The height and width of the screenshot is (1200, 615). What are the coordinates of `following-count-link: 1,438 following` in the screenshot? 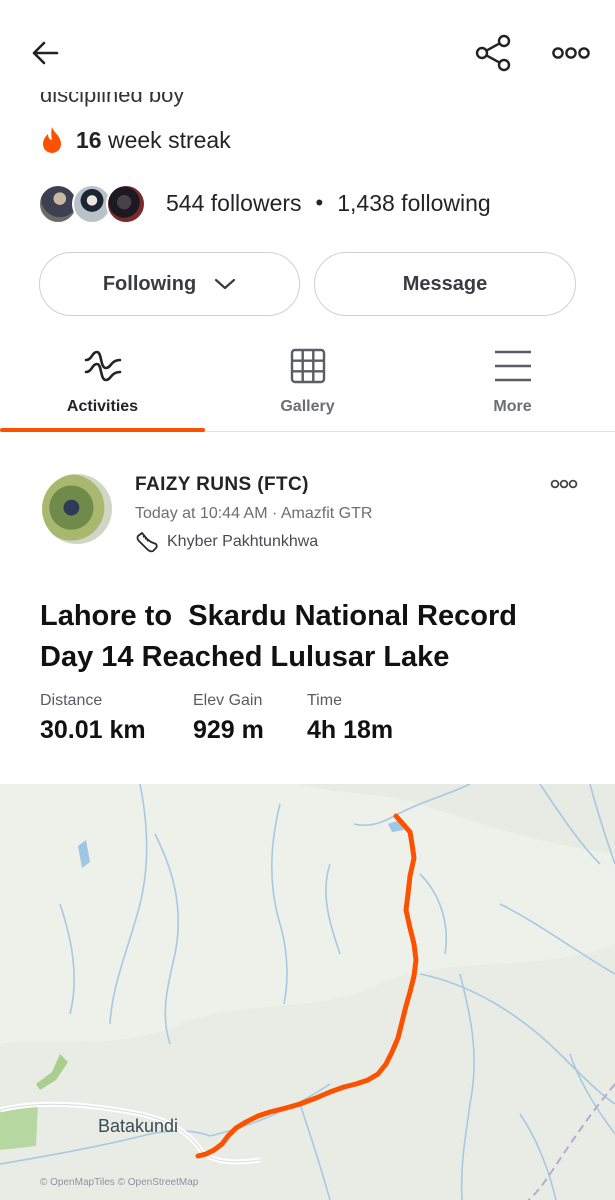 It's located at (413, 203).